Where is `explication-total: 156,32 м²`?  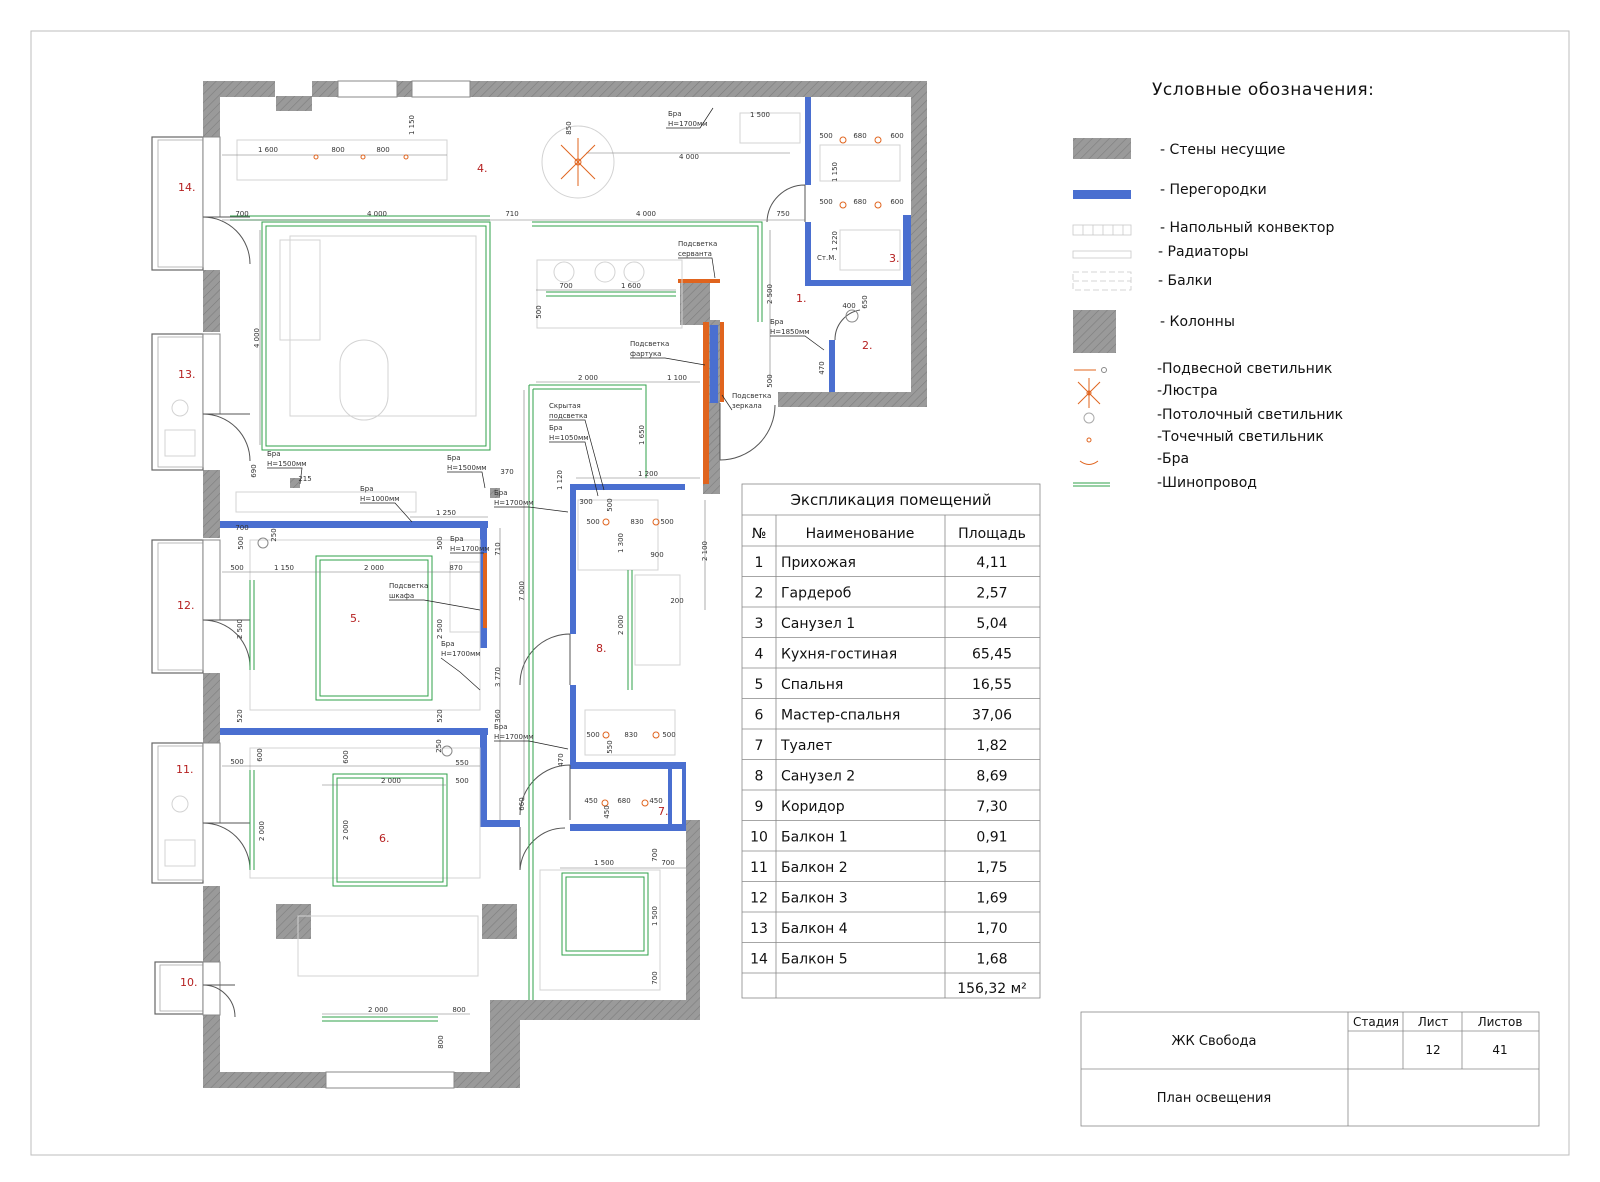
explication-total: 156,32 м² is located at coordinates (992, 989).